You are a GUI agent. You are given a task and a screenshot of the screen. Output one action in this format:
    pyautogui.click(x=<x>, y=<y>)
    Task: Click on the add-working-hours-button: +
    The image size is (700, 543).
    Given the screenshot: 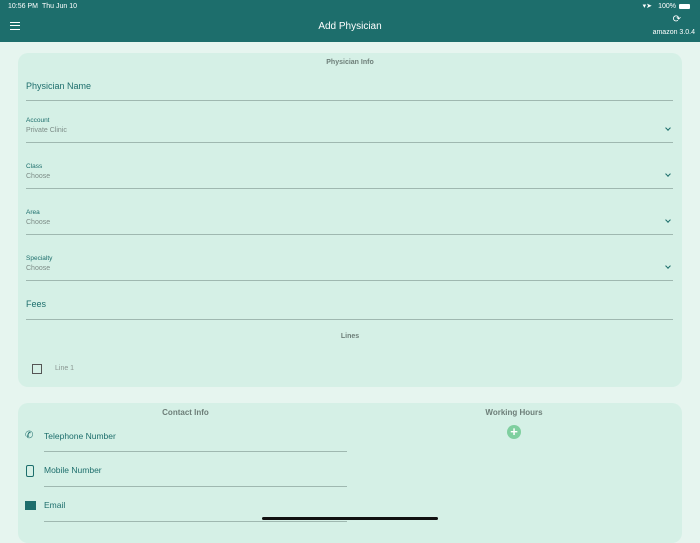 What is the action you would take?
    pyautogui.click(x=514, y=432)
    